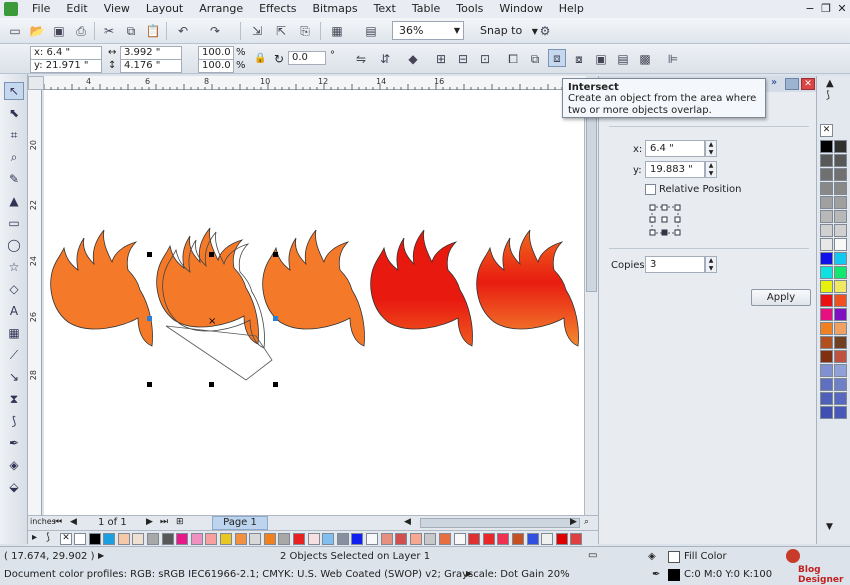 The height and width of the screenshot is (585, 850). What do you see at coordinates (149, 522) in the screenshot?
I see `next-page-icon: ▶` at bounding box center [149, 522].